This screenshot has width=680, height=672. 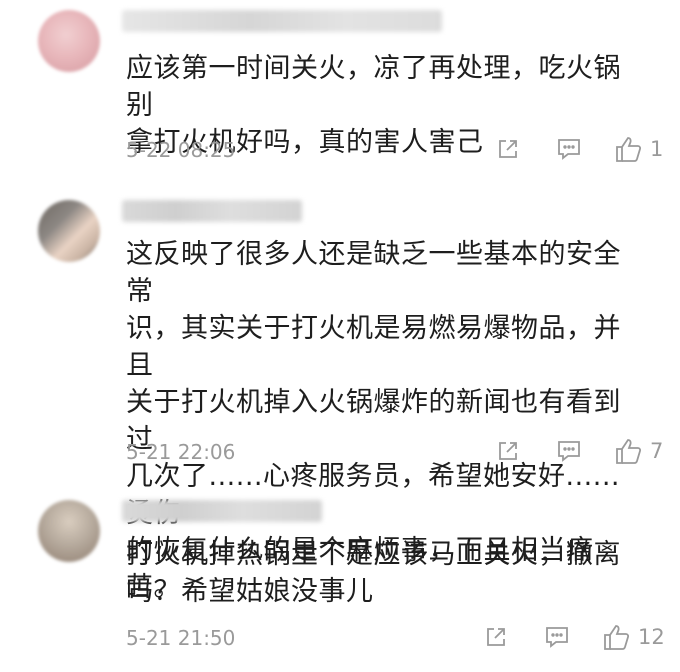 What do you see at coordinates (181, 150) in the screenshot?
I see `timestamp: 5-22 08:25` at bounding box center [181, 150].